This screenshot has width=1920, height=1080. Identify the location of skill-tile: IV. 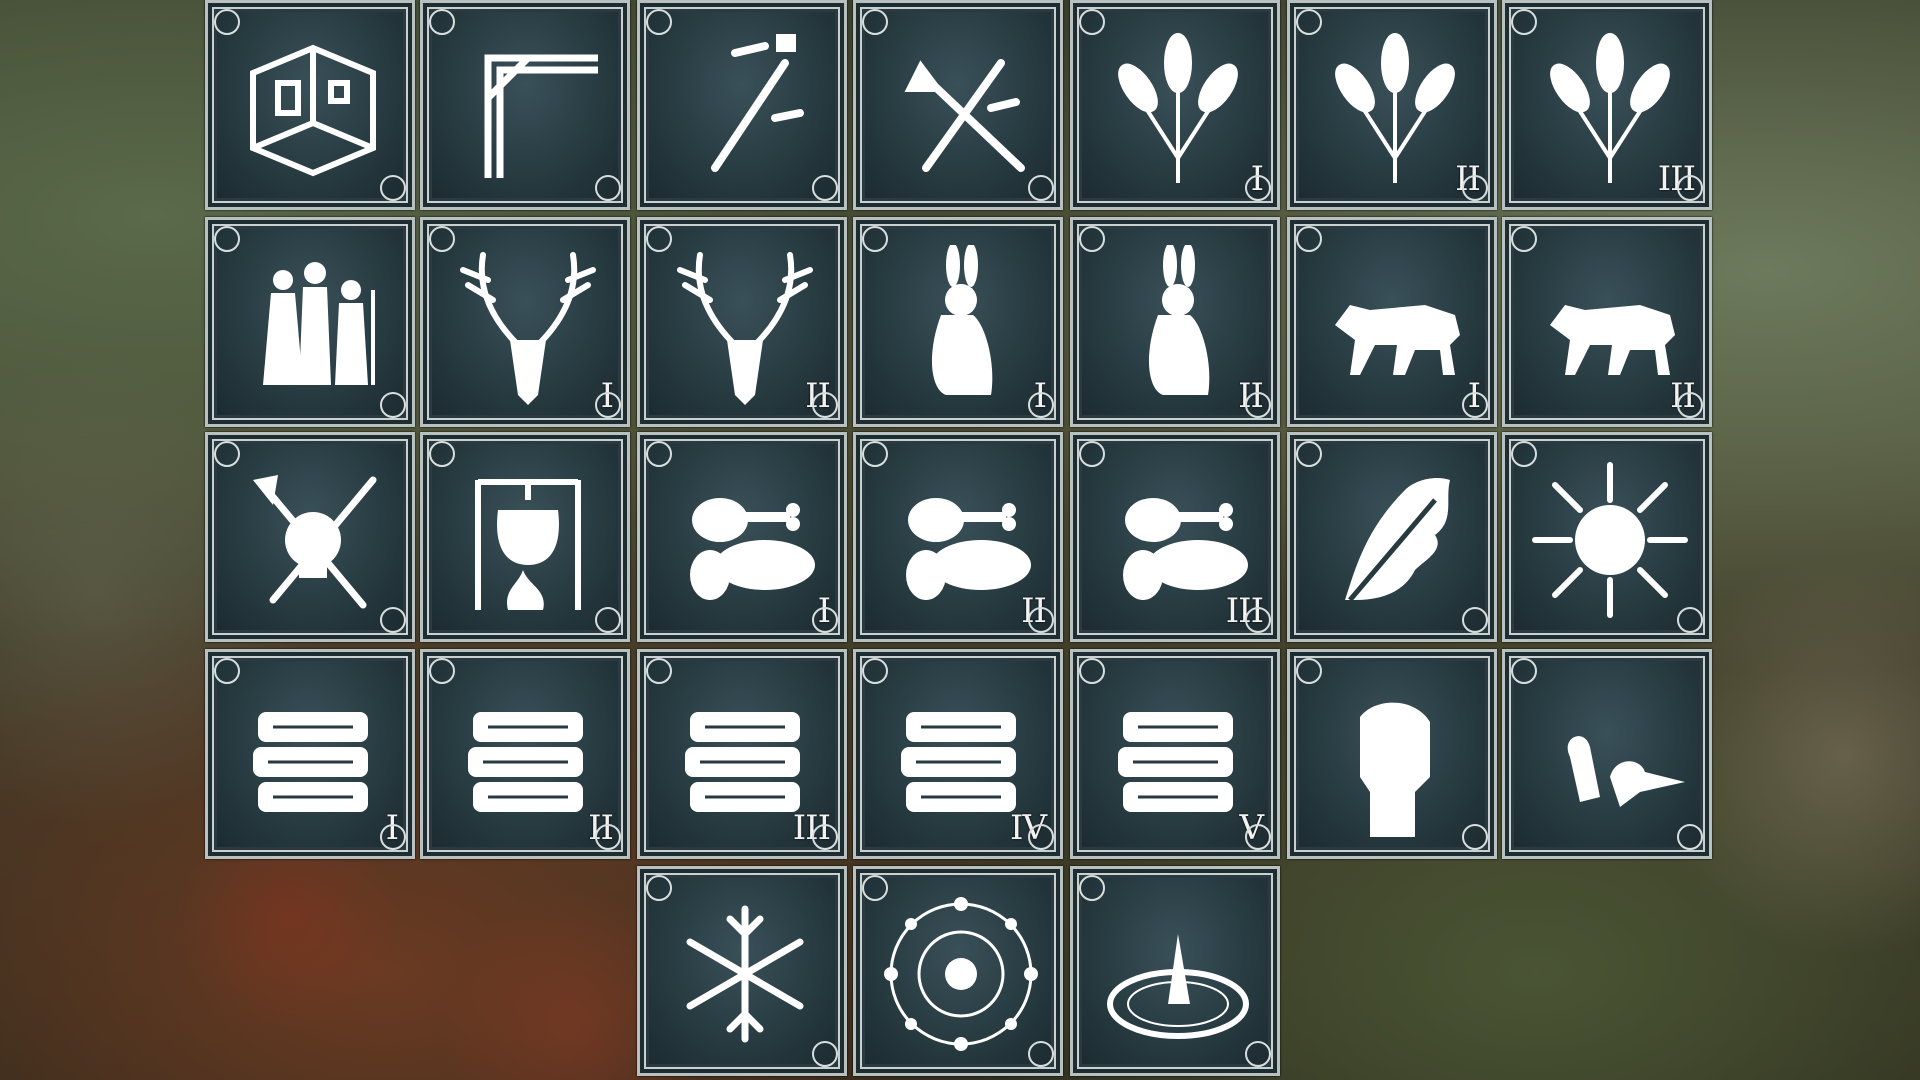
(958, 754).